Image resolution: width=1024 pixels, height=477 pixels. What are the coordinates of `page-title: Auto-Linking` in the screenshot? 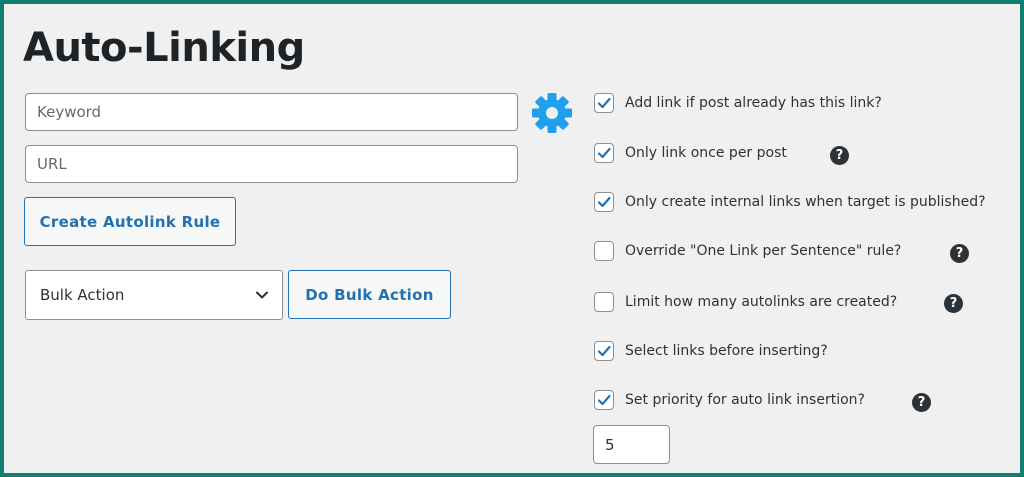 It's located at (164, 48).